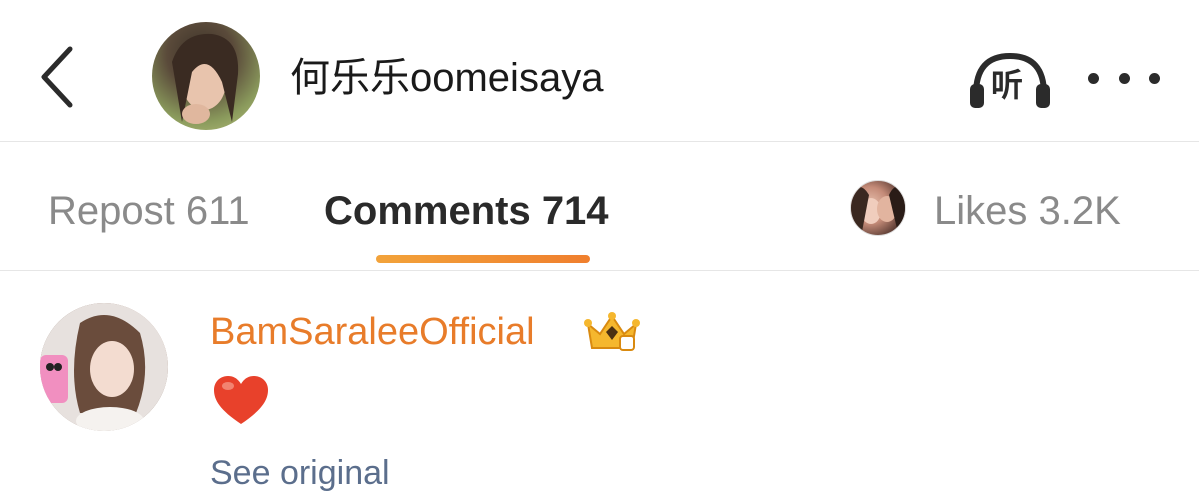  I want to click on active-tab-indicator, so click(483, 259).